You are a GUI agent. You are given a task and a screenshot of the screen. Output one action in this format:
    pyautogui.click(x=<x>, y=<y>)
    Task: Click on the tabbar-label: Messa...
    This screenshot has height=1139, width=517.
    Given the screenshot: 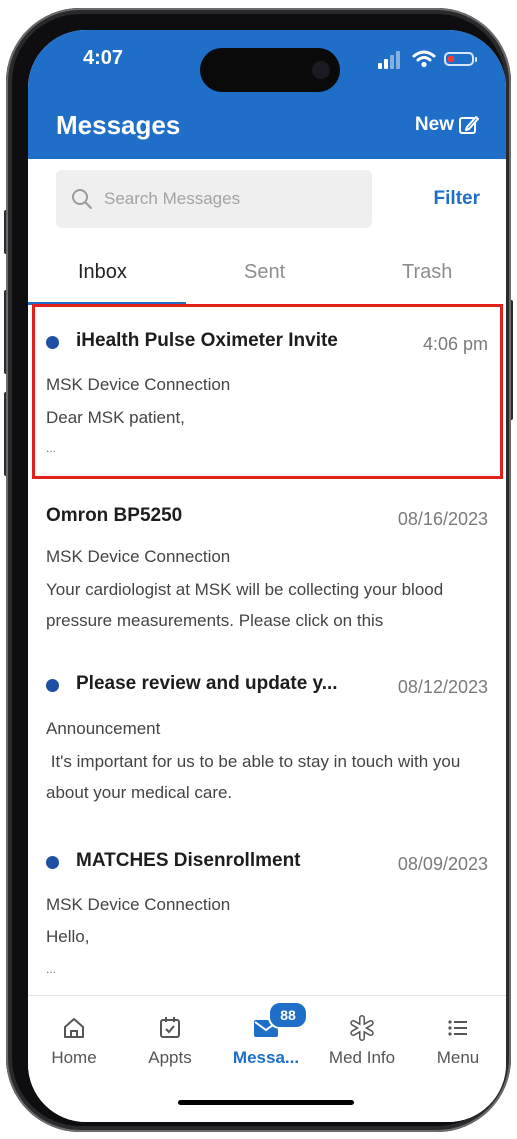 What is the action you would take?
    pyautogui.click(x=266, y=1057)
    